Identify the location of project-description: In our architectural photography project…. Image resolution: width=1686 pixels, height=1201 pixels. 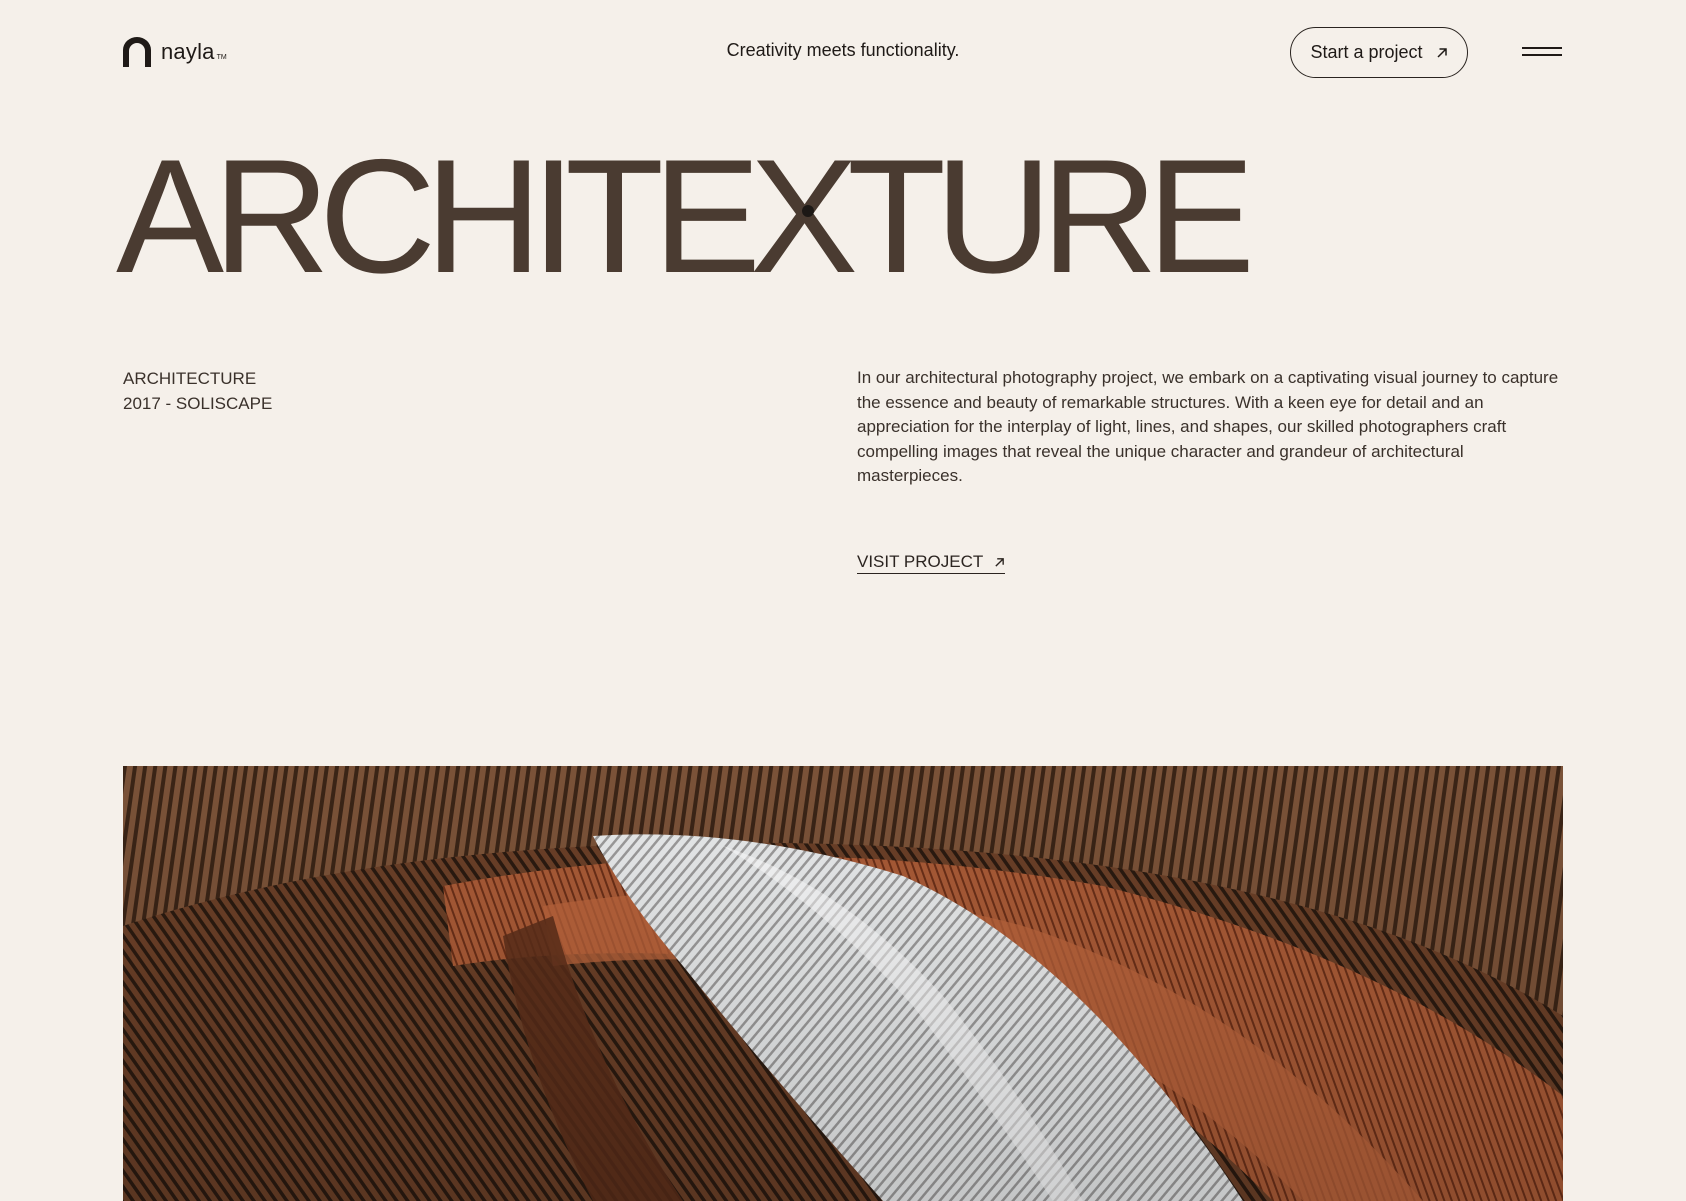
(1208, 427).